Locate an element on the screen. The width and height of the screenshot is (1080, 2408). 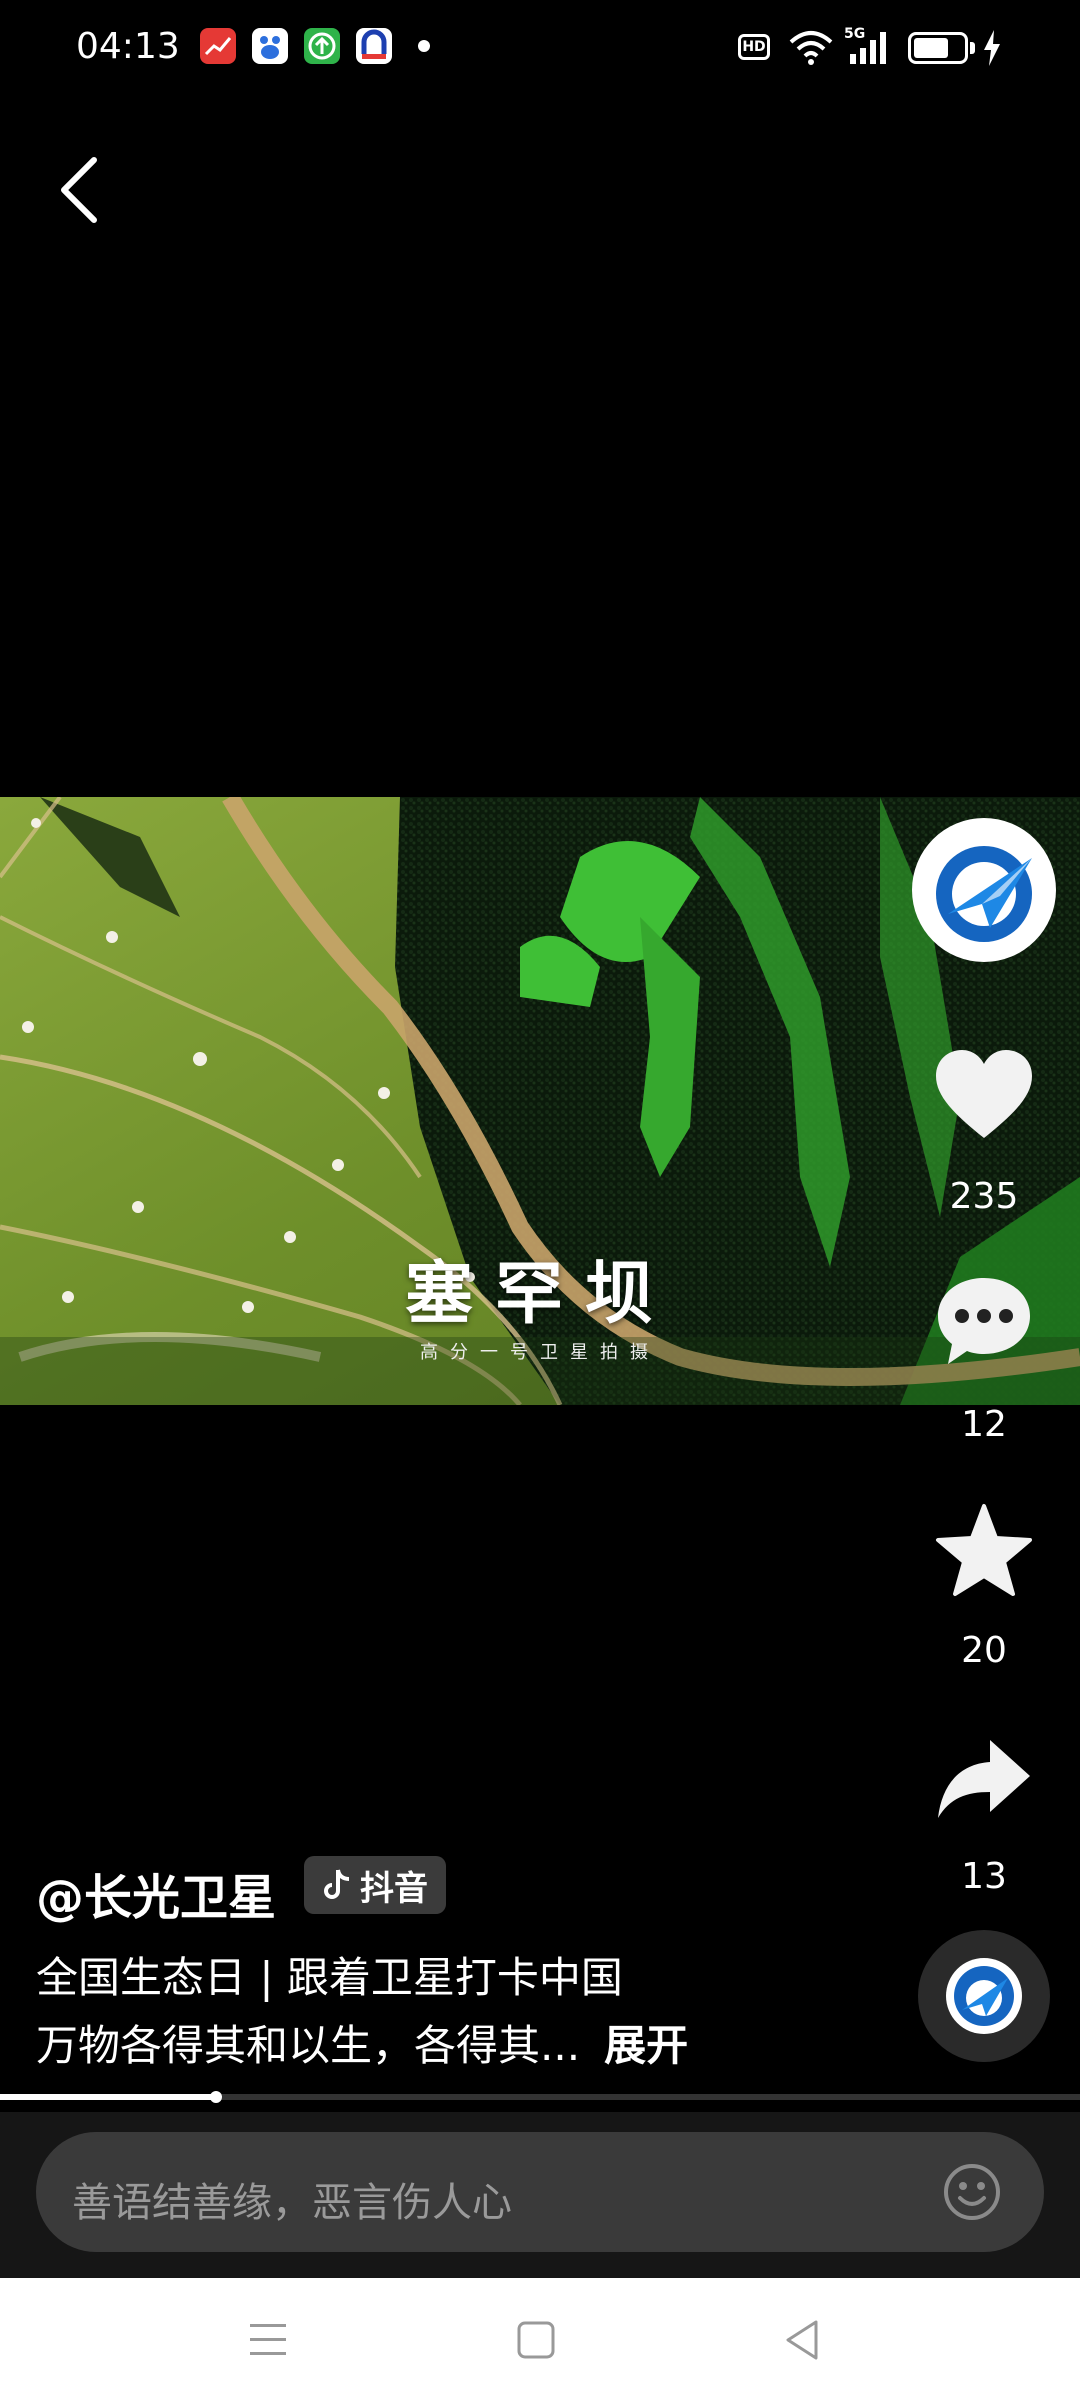
back-button is located at coordinates (82, 190).